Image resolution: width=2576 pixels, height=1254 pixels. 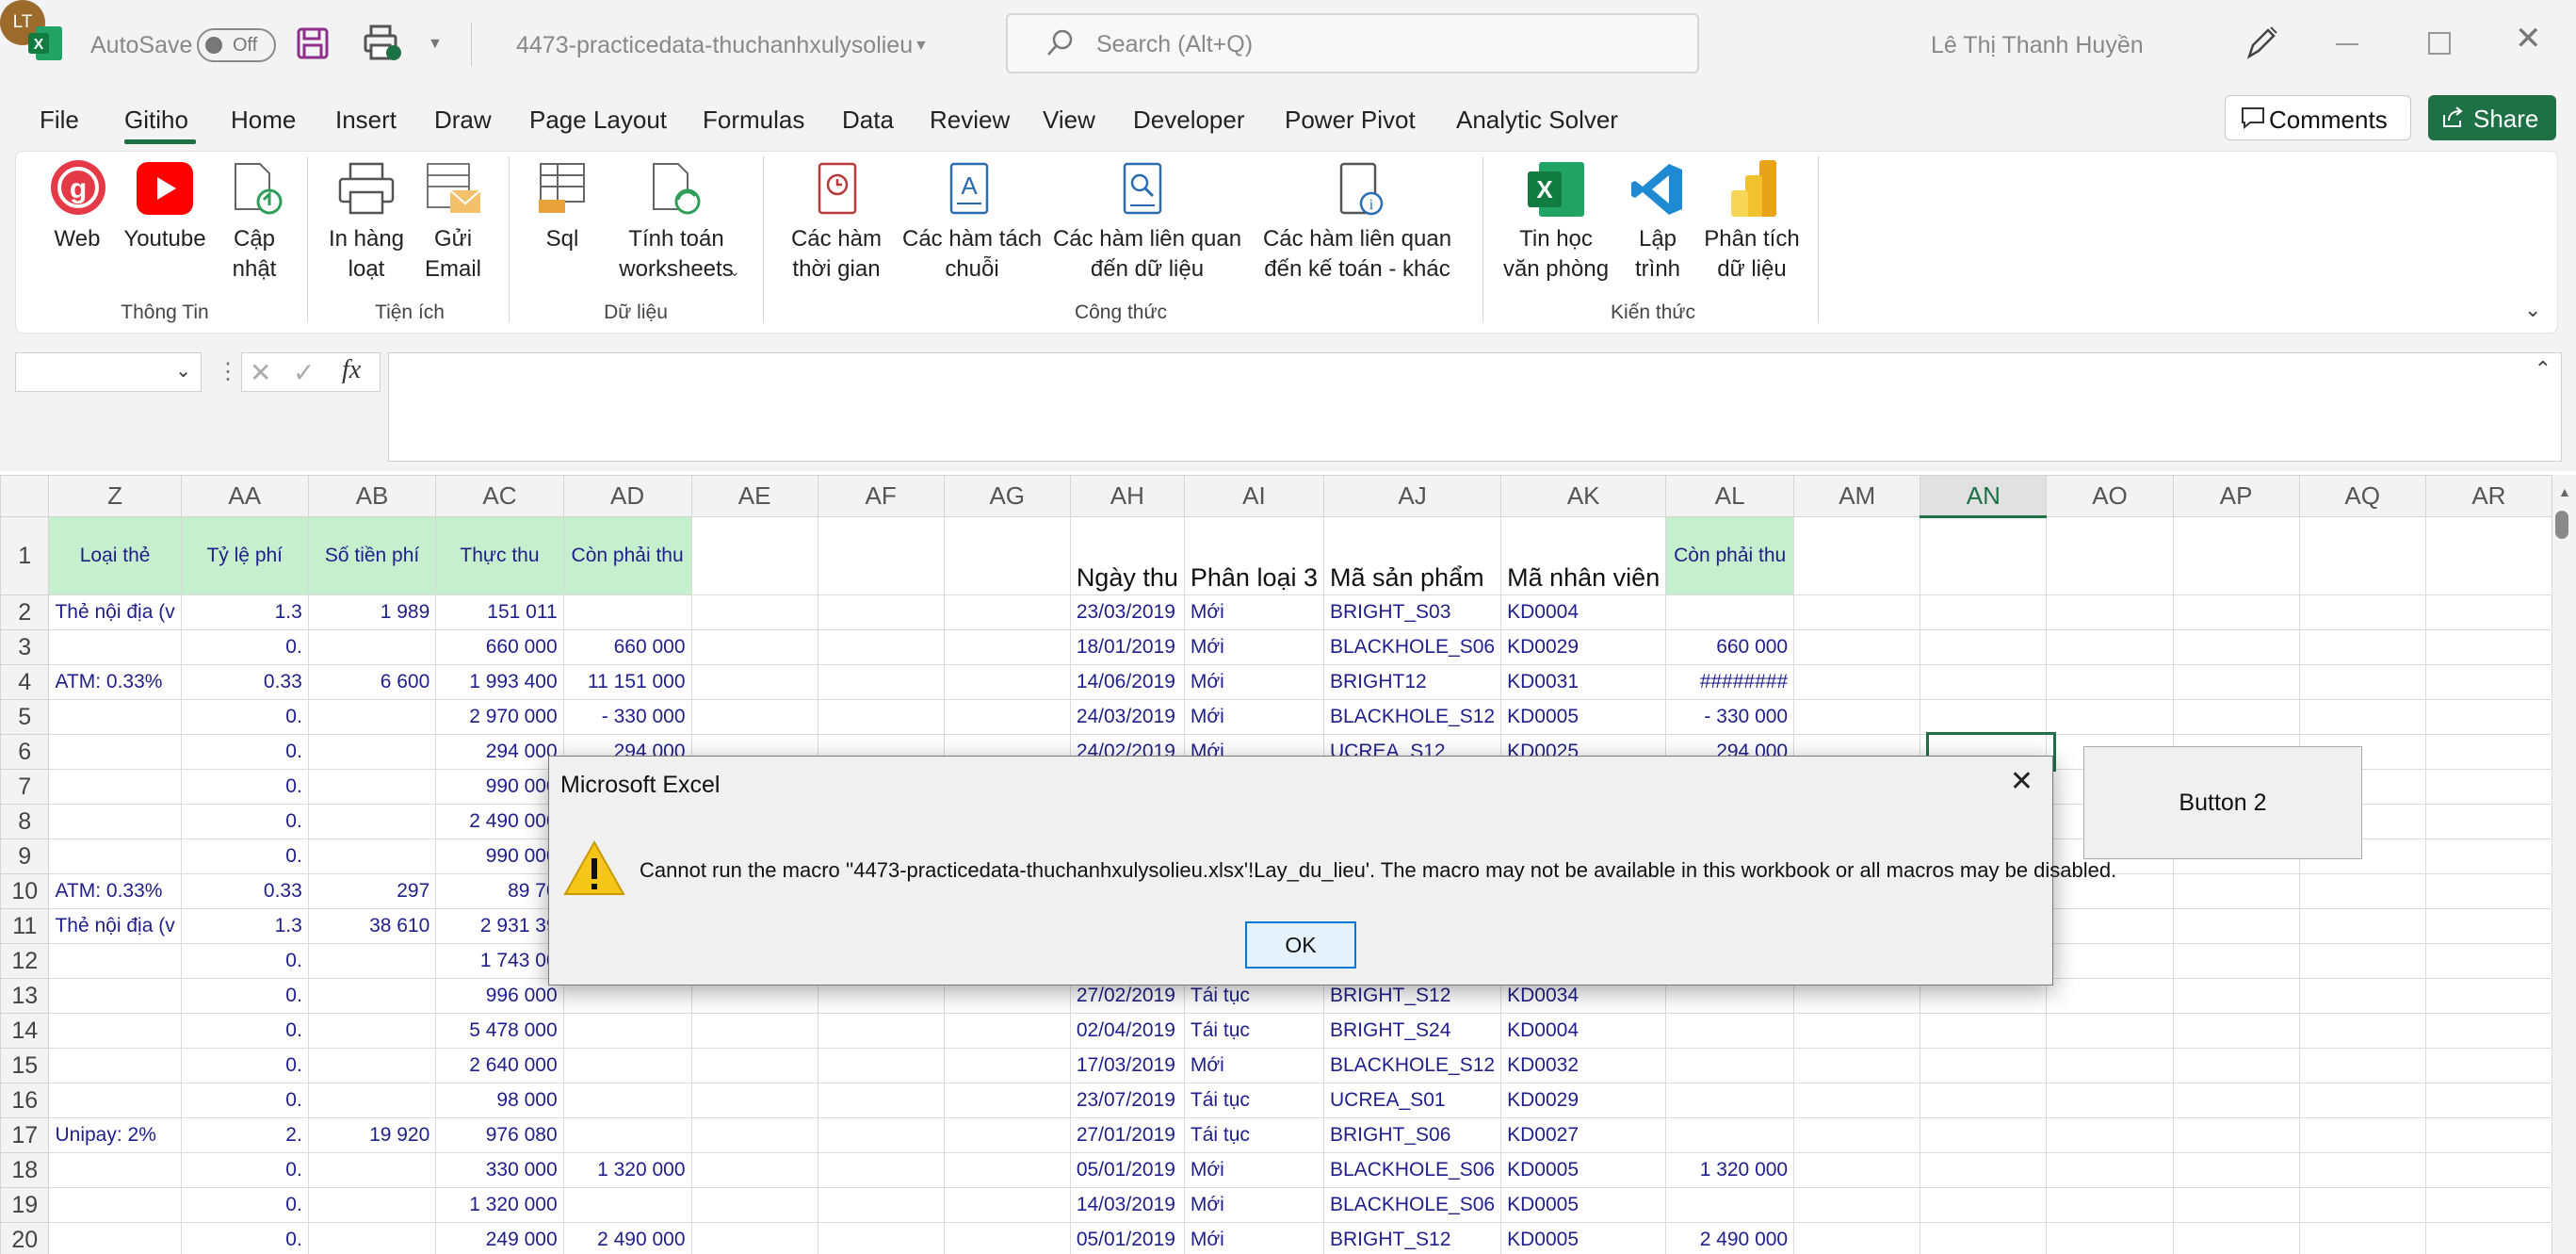 I want to click on header-cell-ab: Số tiền phí, so click(x=372, y=555).